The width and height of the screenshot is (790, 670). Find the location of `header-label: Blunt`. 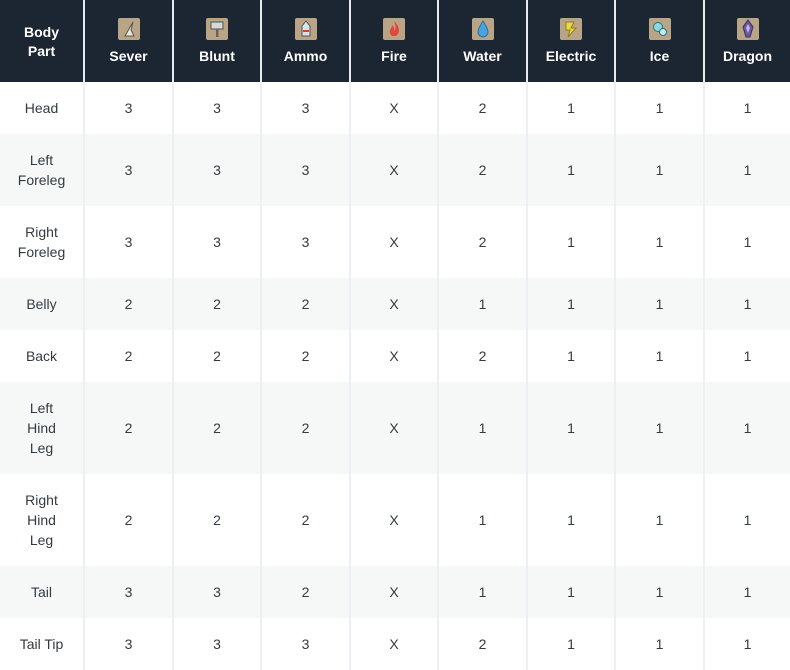

header-label: Blunt is located at coordinates (217, 56).